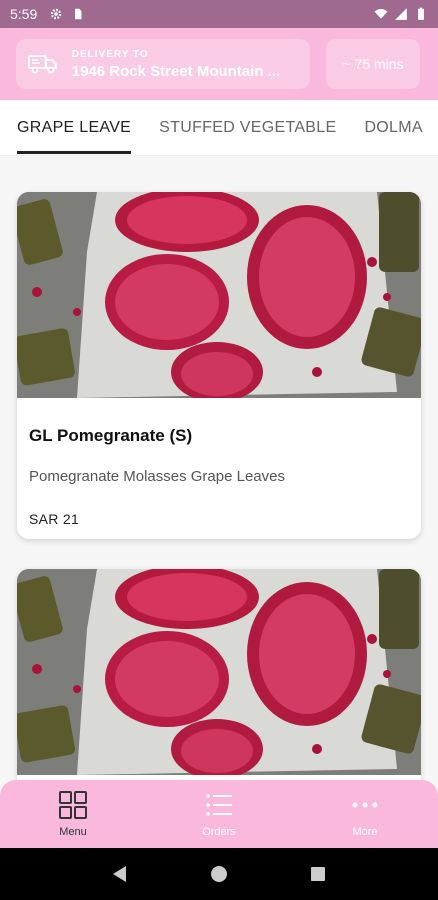 The height and width of the screenshot is (900, 438). I want to click on tab-dolma: DOLMA, so click(393, 127).